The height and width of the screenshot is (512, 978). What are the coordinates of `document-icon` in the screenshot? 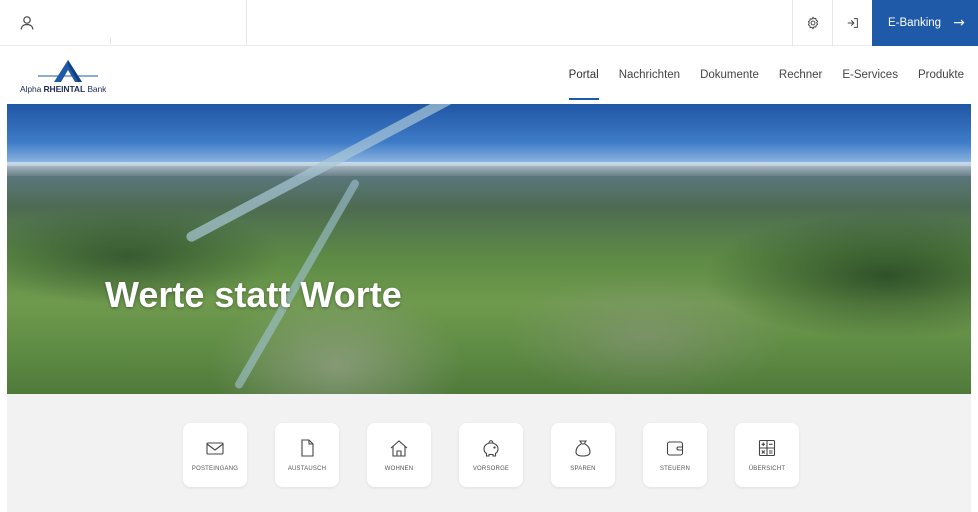 It's located at (307, 448).